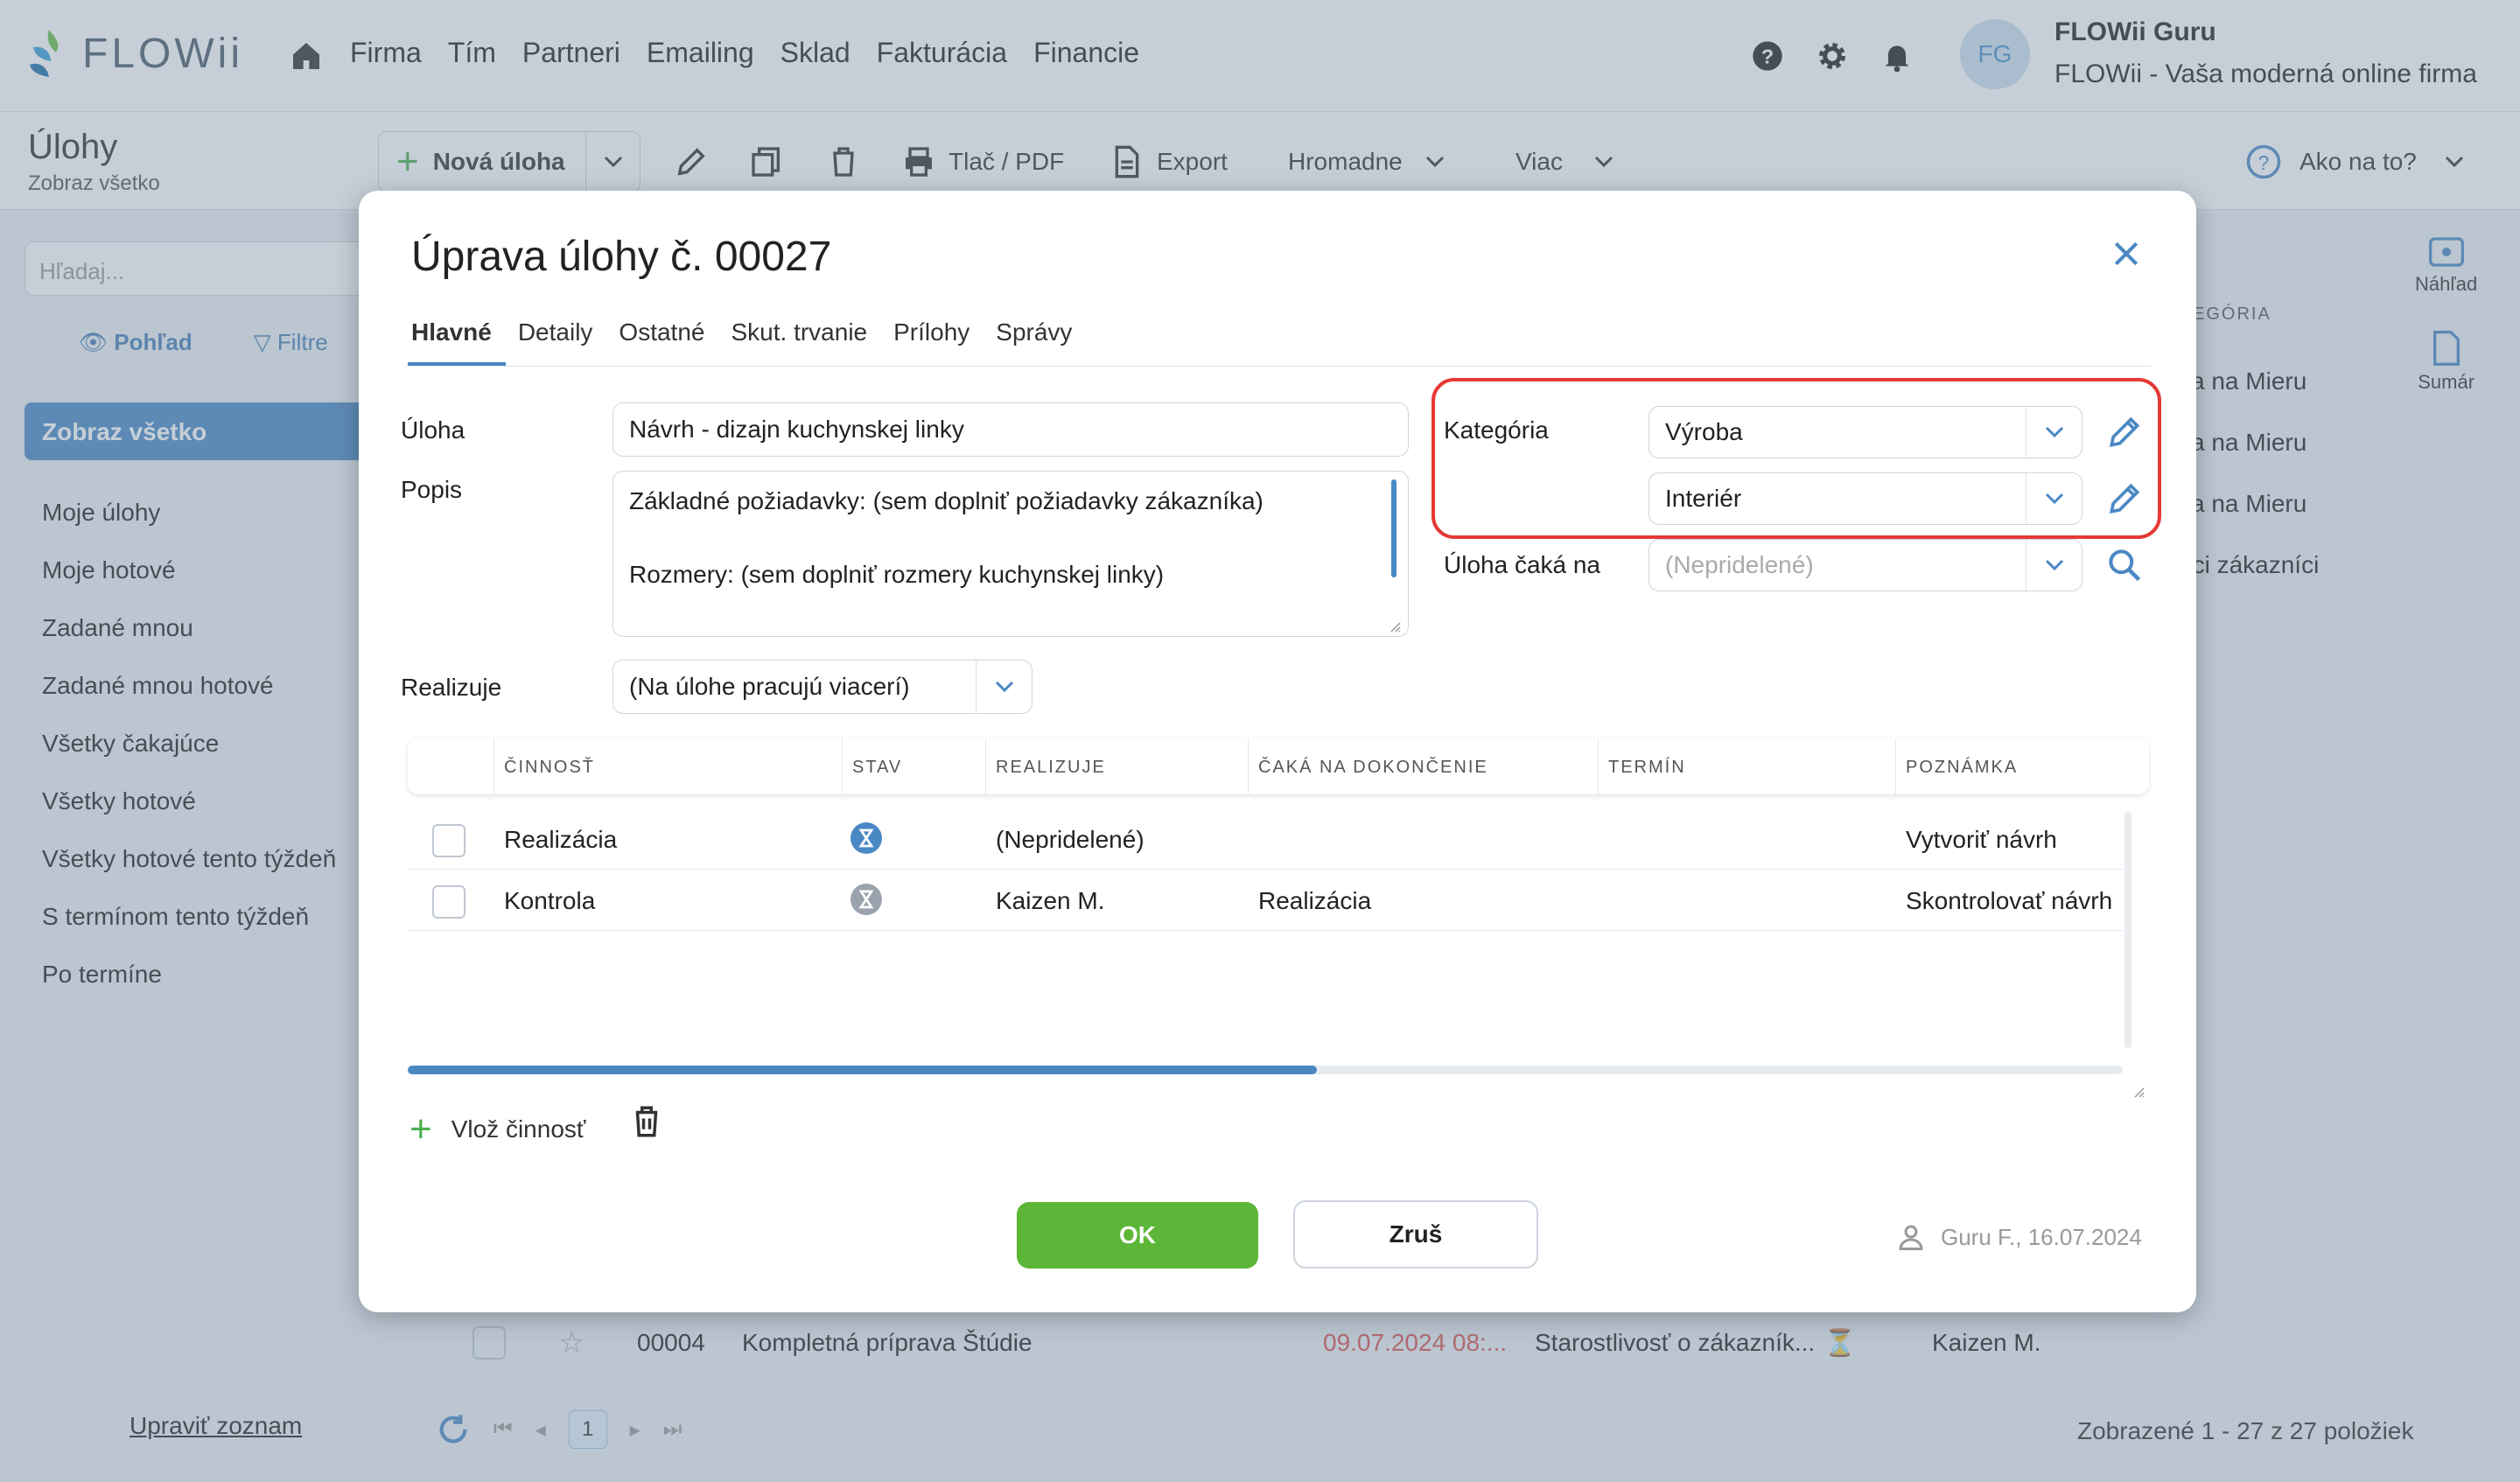 This screenshot has width=2520, height=1482. Describe the element at coordinates (555, 332) in the screenshot. I see `tab-details: Detaily` at that location.